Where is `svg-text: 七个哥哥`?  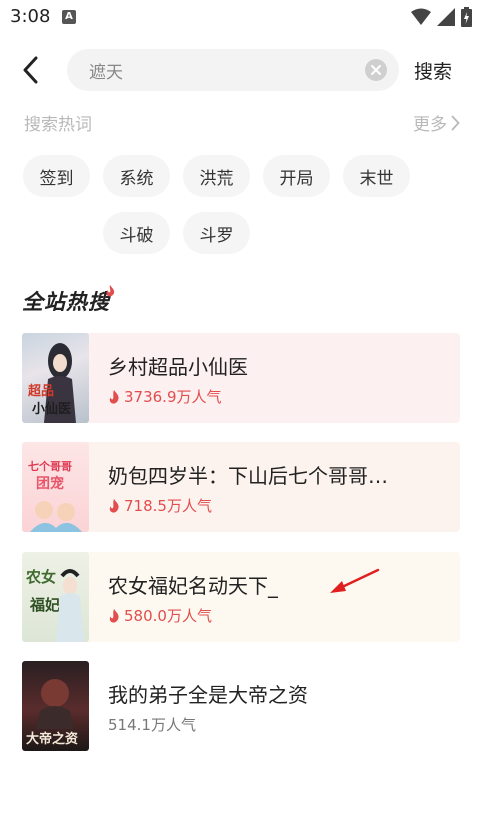
svg-text: 七个哥哥 is located at coordinates (50, 466).